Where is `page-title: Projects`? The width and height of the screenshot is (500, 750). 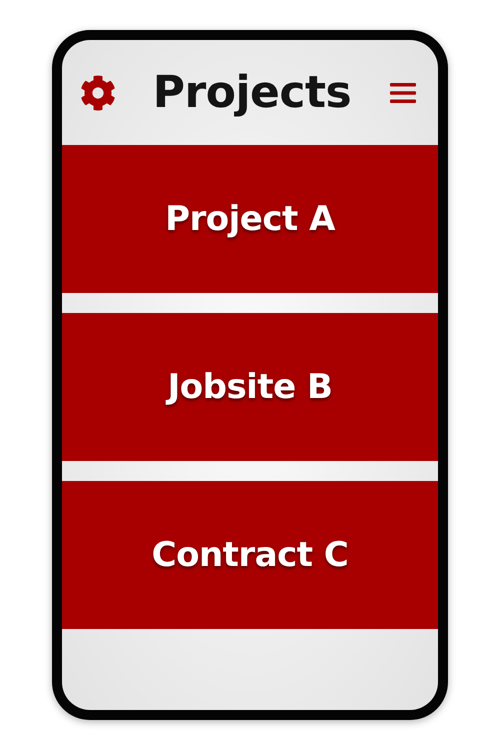 page-title: Projects is located at coordinates (252, 92).